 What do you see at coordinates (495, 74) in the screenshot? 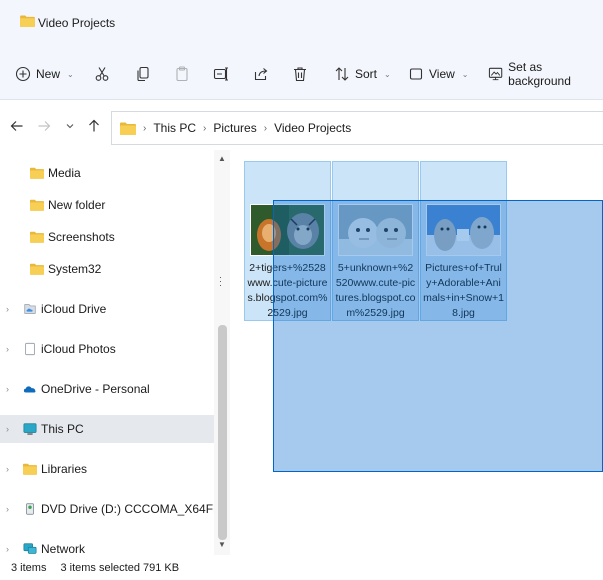
I see `desktop-background-icon` at bounding box center [495, 74].